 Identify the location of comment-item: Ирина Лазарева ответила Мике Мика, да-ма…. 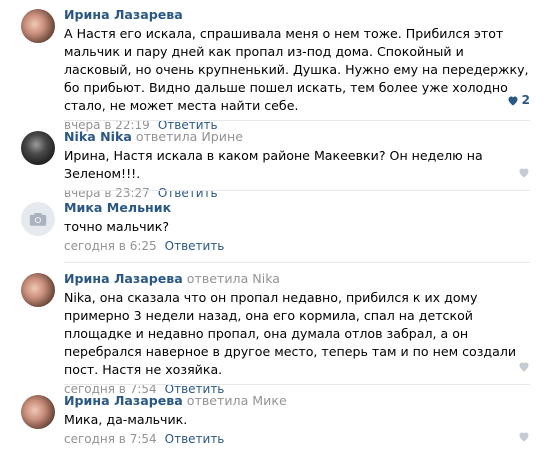
(275, 420).